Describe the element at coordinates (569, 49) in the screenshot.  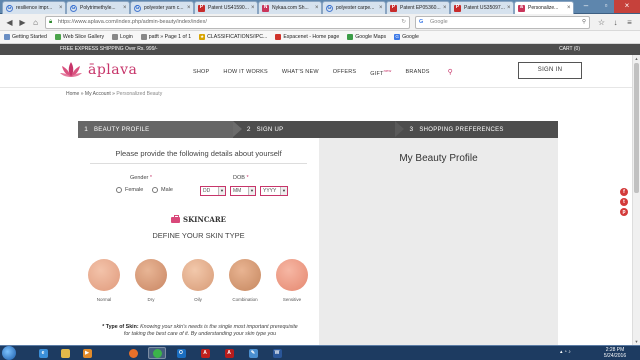
I see `cart-link: CART (0)` at that location.